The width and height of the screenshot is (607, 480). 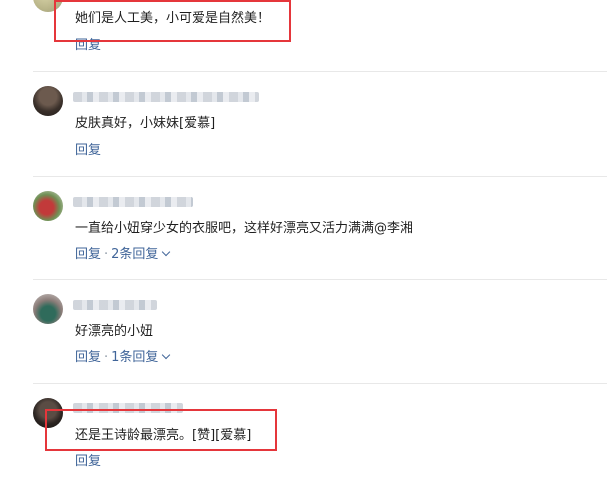 I want to click on replies-count-button: 2条回复, so click(x=141, y=254).